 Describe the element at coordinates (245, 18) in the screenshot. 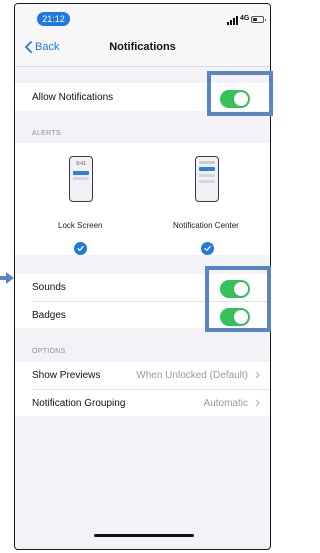

I see `network-type: 4G` at that location.